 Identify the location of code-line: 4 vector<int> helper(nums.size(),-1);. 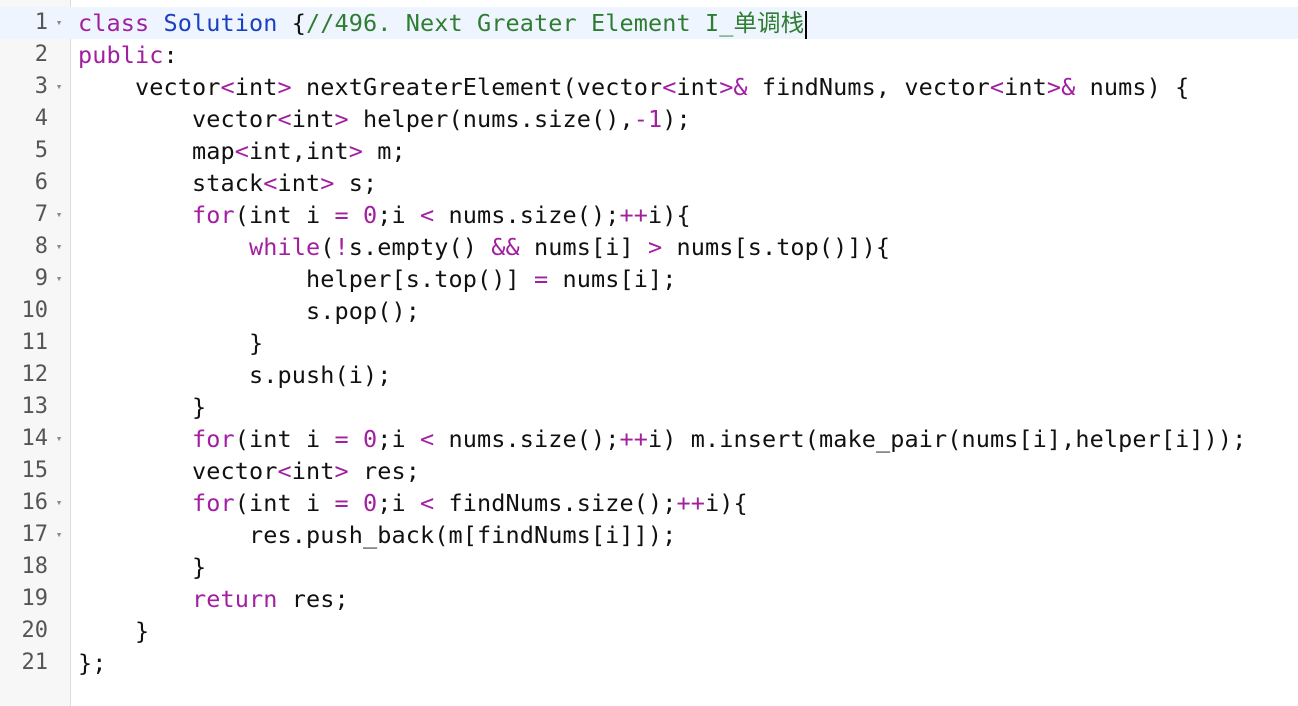
(649, 119).